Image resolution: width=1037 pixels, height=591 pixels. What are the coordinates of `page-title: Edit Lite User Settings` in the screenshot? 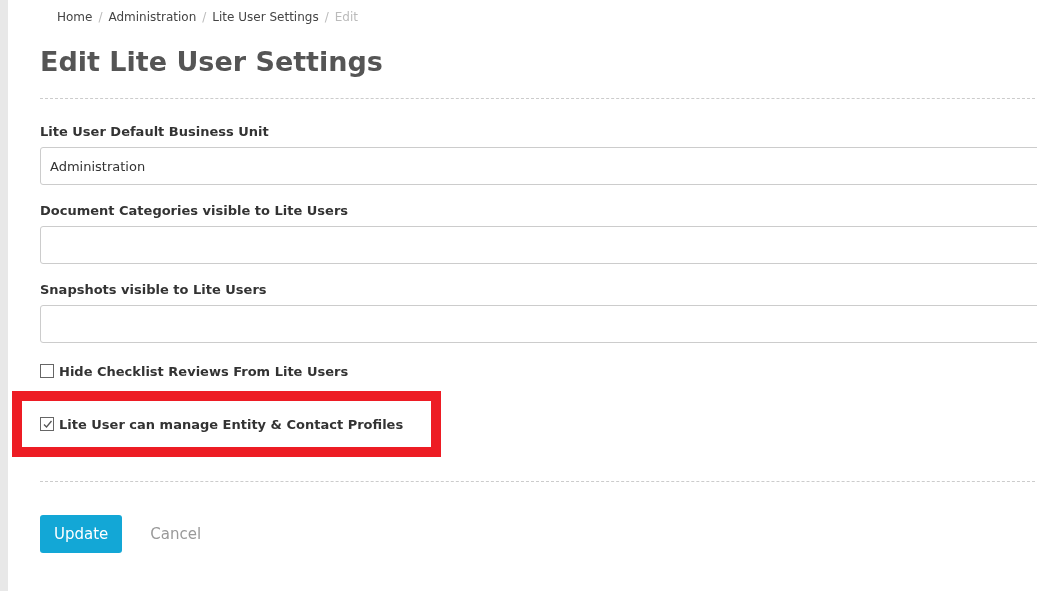 It's located at (212, 62).